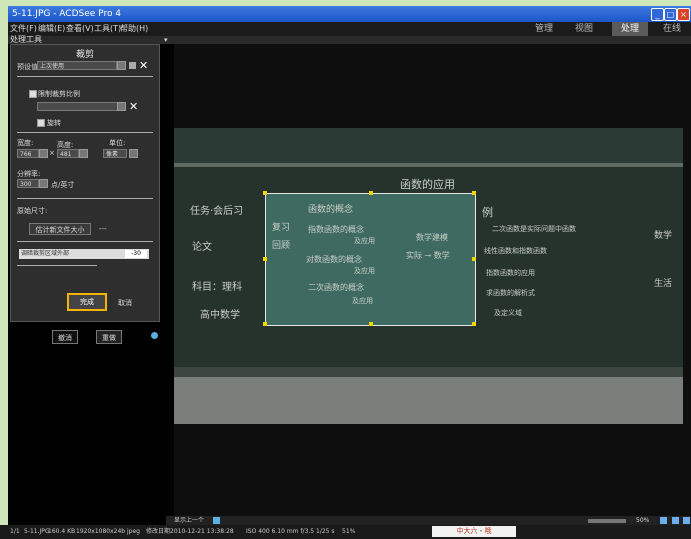  What do you see at coordinates (216, 520) in the screenshot?
I see `nav-arrow-icon` at bounding box center [216, 520].